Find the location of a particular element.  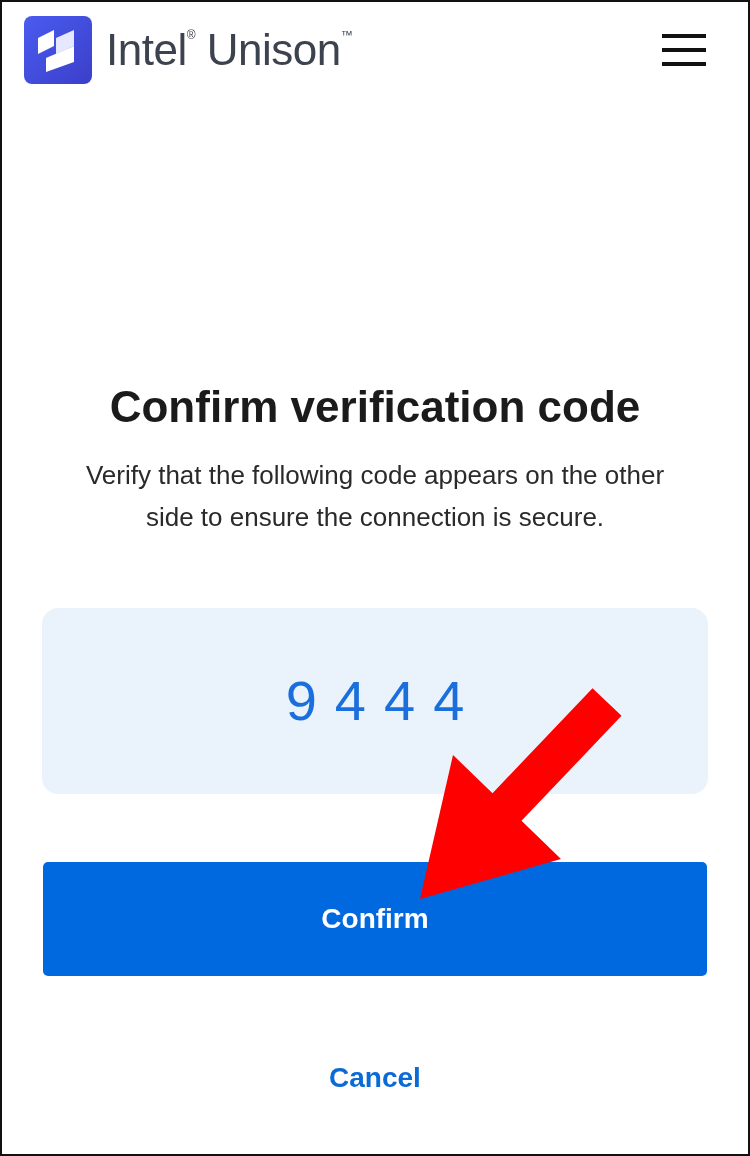

menu-icon is located at coordinates (685, 50).